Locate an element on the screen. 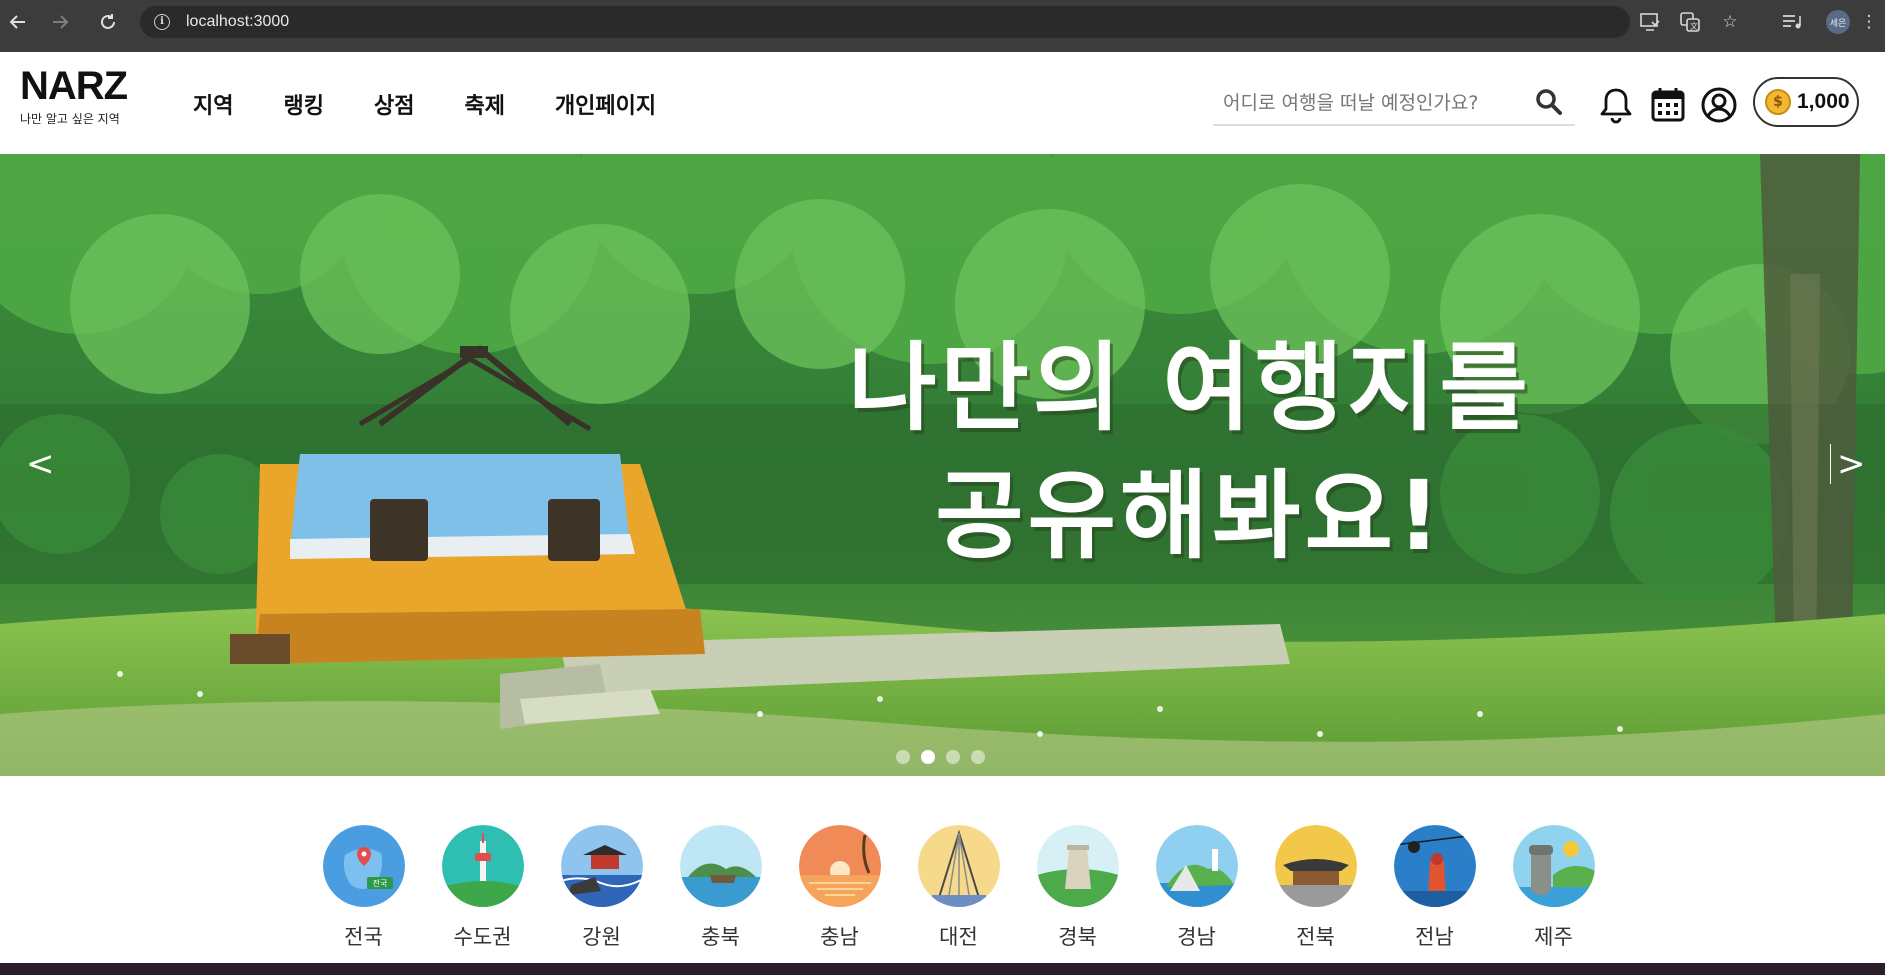 The height and width of the screenshot is (975, 1885). profile-avatar: 세은 is located at coordinates (1838, 22).